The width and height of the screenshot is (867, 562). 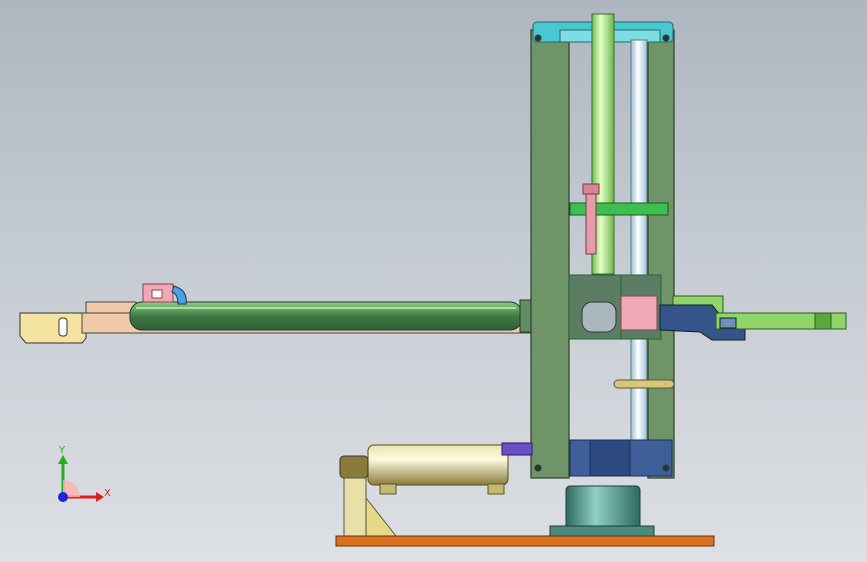 I want to click on cylinder-foot-right, so click(x=496, y=489).